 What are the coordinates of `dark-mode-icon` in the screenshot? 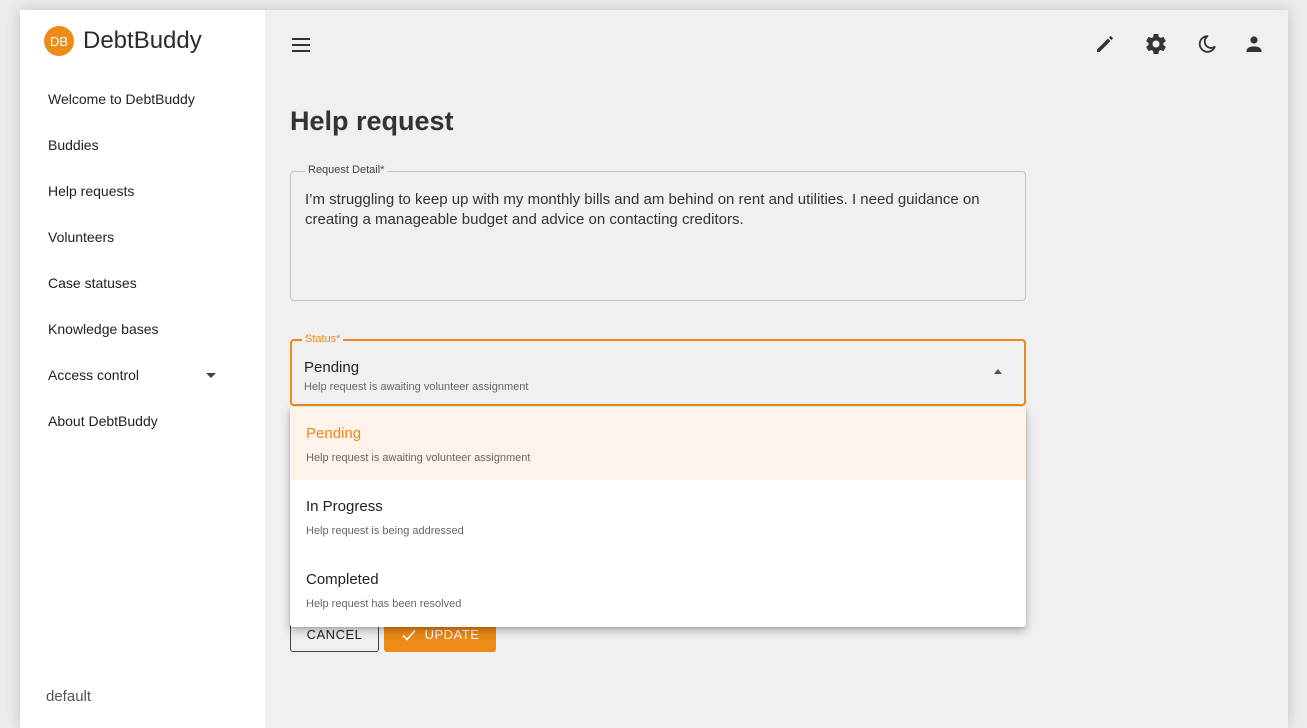 It's located at (1207, 44).